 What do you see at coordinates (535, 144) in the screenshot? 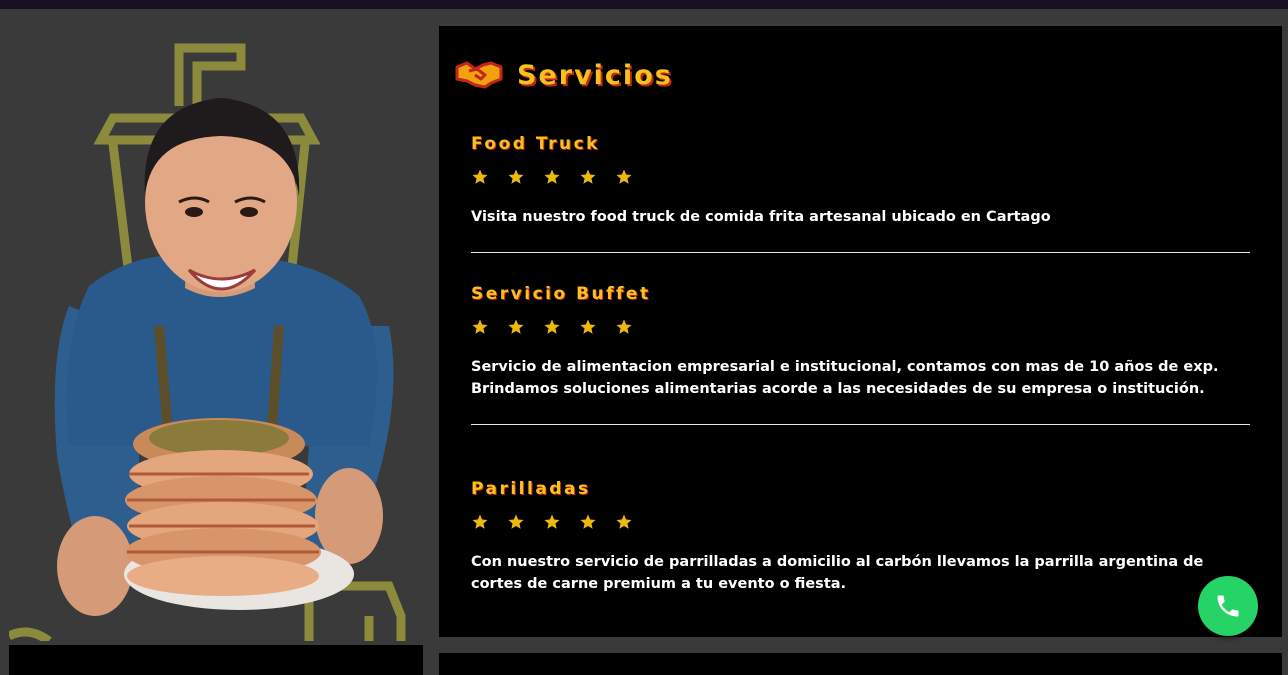
I see `service-name: Food Truck` at bounding box center [535, 144].